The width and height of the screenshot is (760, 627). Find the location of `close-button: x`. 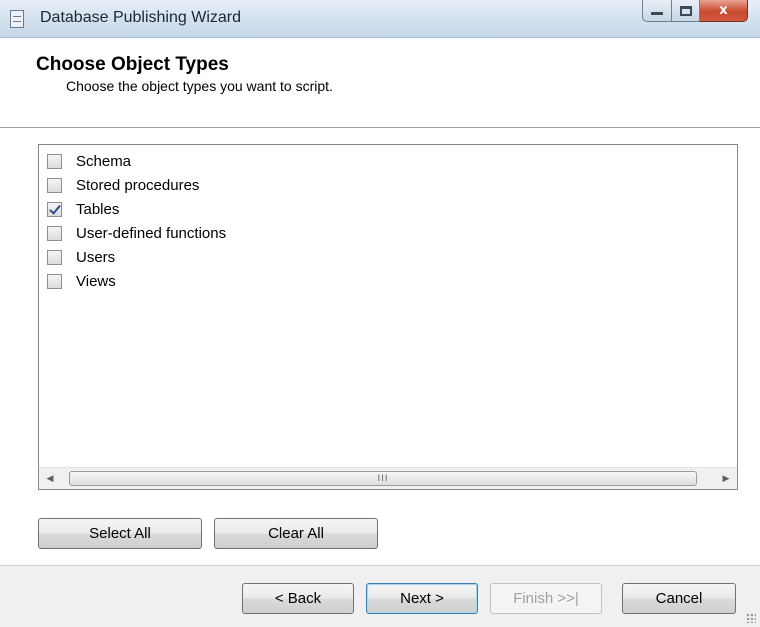

close-button: x is located at coordinates (724, 11).